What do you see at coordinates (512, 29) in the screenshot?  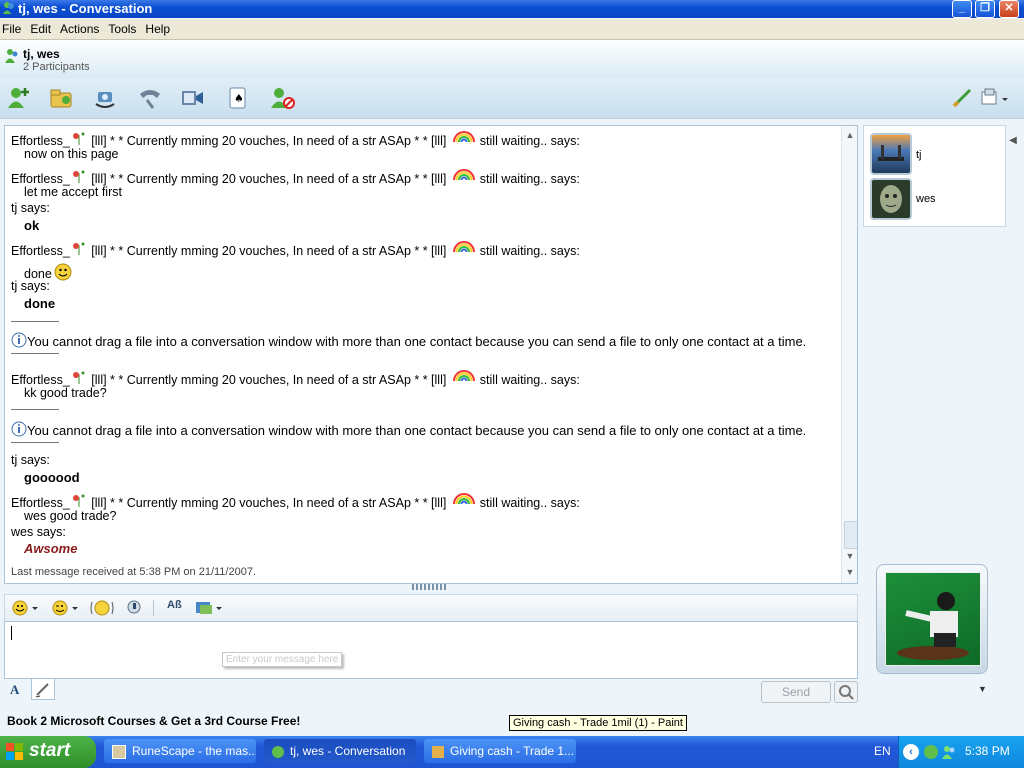 I see `menu-bar: File Edit Actions Tools Help` at bounding box center [512, 29].